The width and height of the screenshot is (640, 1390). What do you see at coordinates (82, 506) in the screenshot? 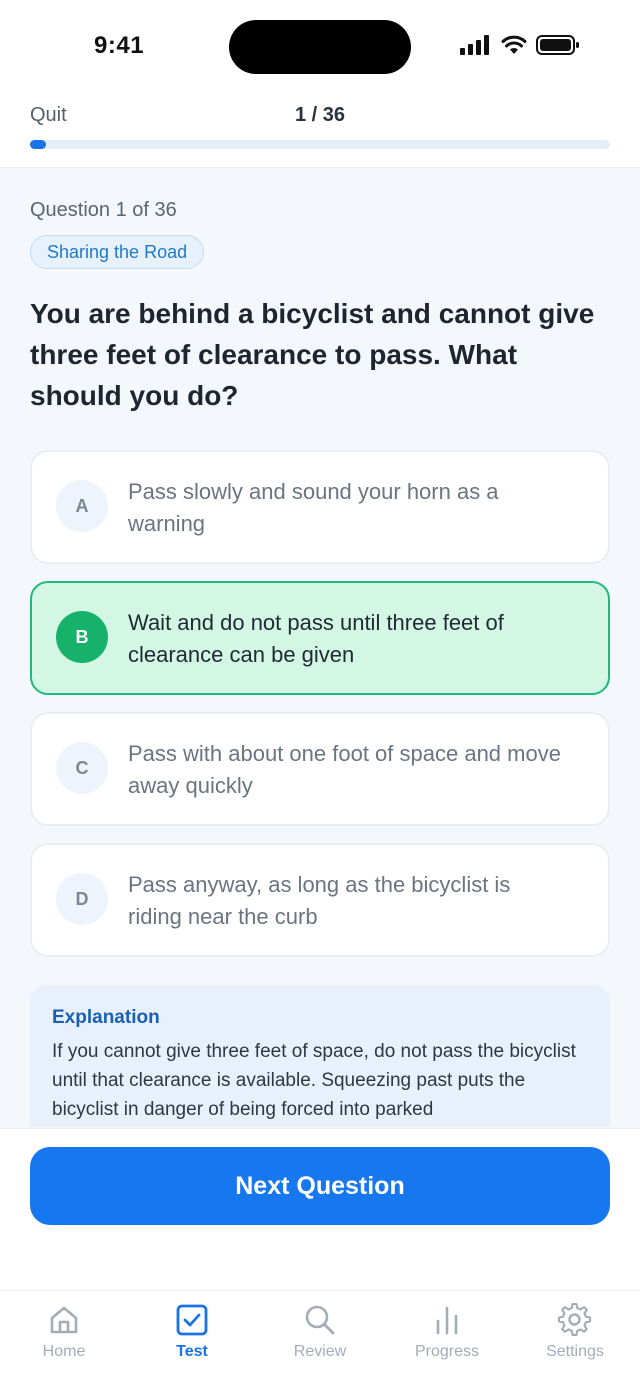
I see `option-letter-badge: A` at bounding box center [82, 506].